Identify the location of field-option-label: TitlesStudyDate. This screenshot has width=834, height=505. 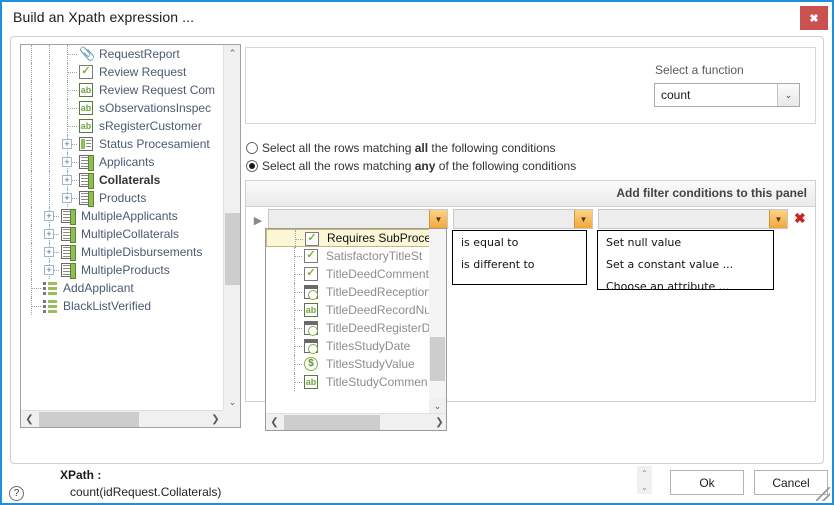
(368, 346).